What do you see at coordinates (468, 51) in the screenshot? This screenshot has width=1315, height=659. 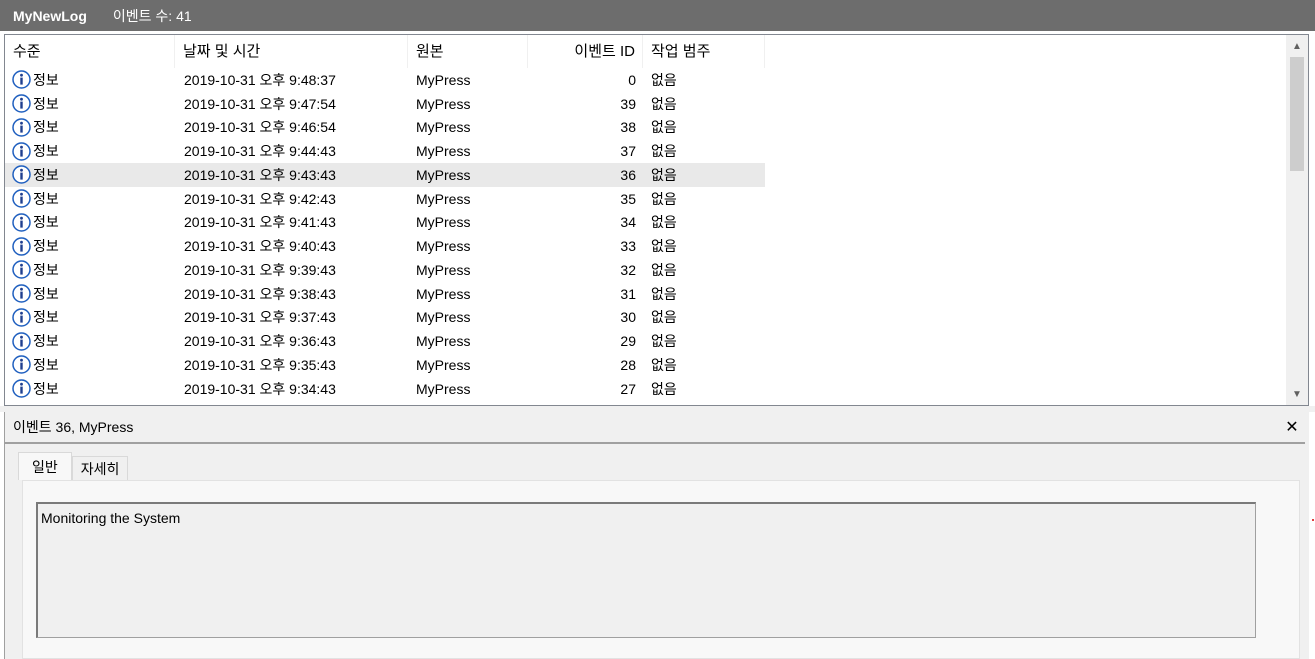 I see `column-header-source: 원본` at bounding box center [468, 51].